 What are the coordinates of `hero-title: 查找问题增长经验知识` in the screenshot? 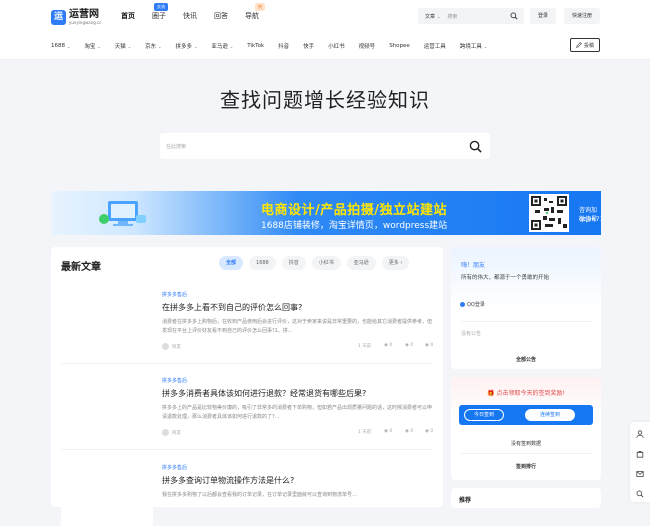 It's located at (325, 100).